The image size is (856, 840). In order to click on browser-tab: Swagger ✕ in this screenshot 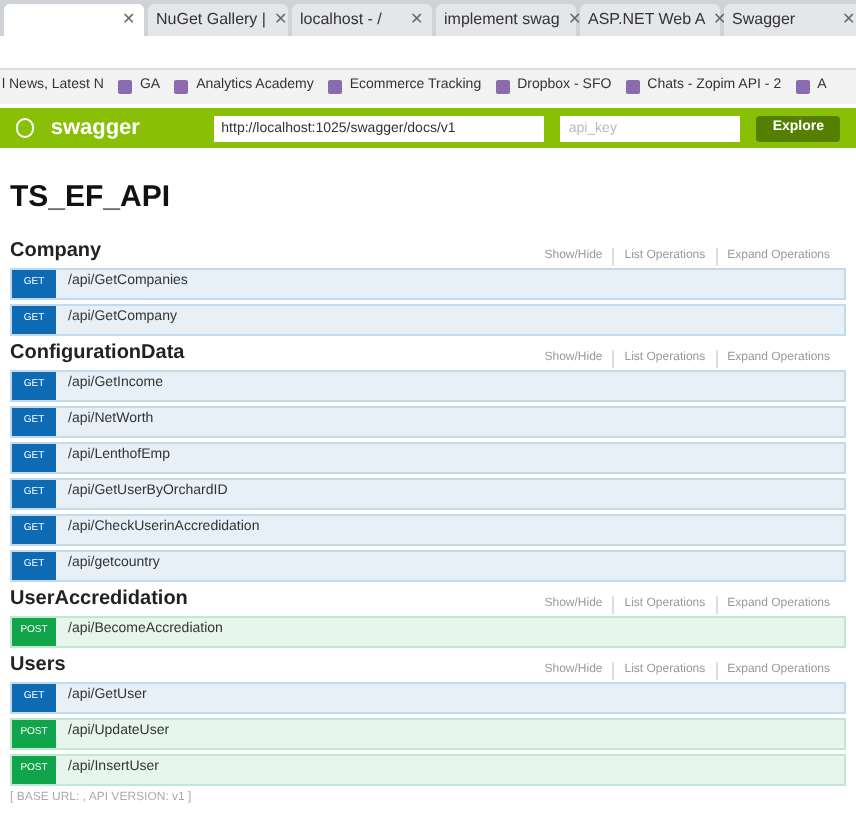, I will do `click(790, 20)`.